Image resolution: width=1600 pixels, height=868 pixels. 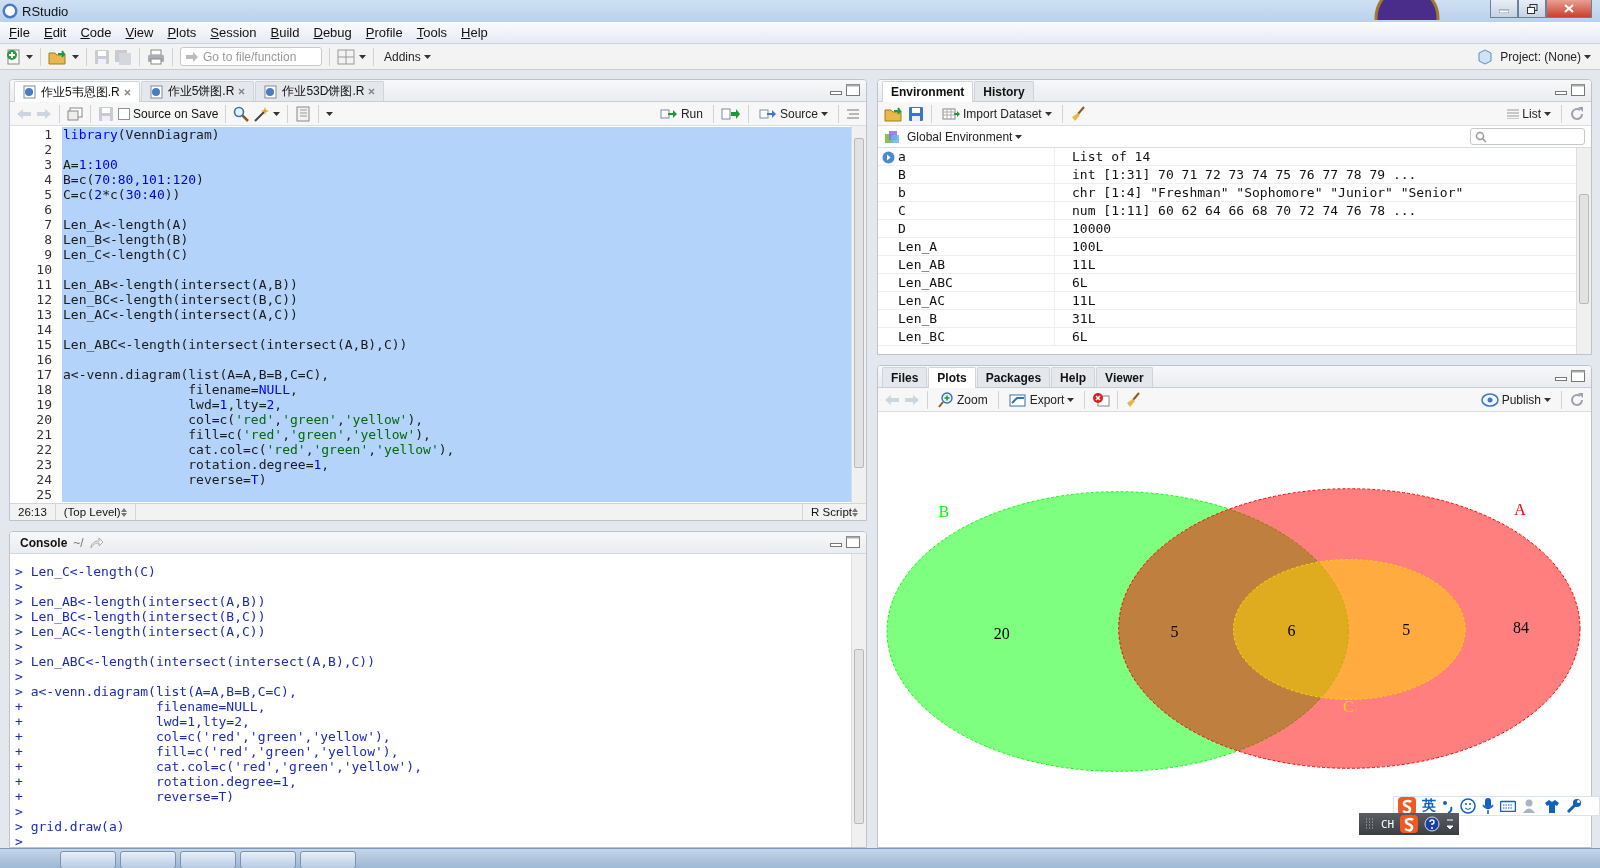 What do you see at coordinates (432, 32) in the screenshot?
I see `menu-item: Tools` at bounding box center [432, 32].